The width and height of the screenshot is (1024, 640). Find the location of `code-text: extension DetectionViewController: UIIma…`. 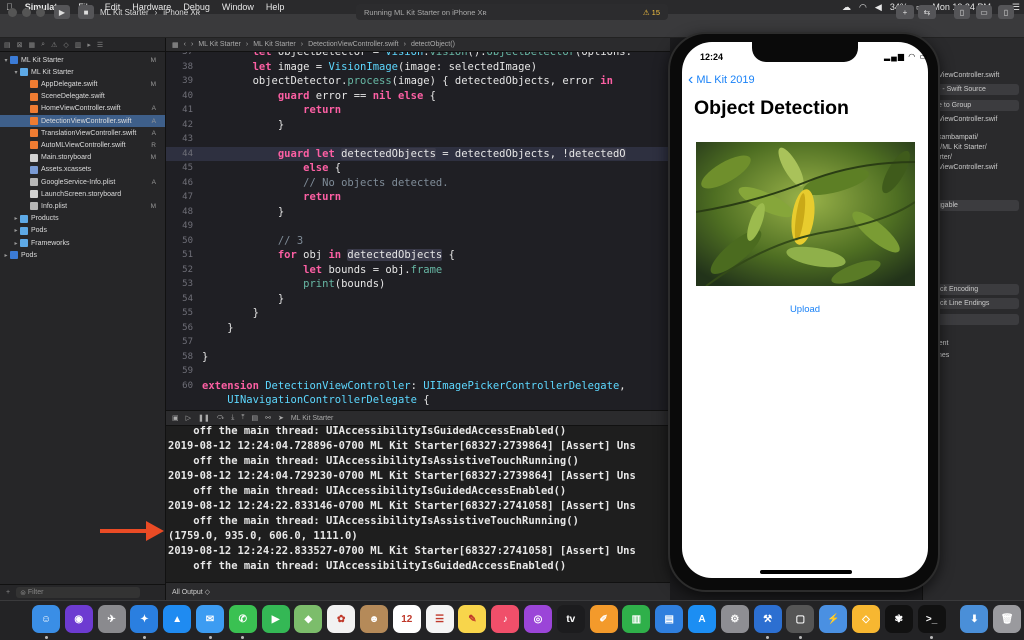

code-text: extension DetectionViewController: UIIma… is located at coordinates (436, 386).